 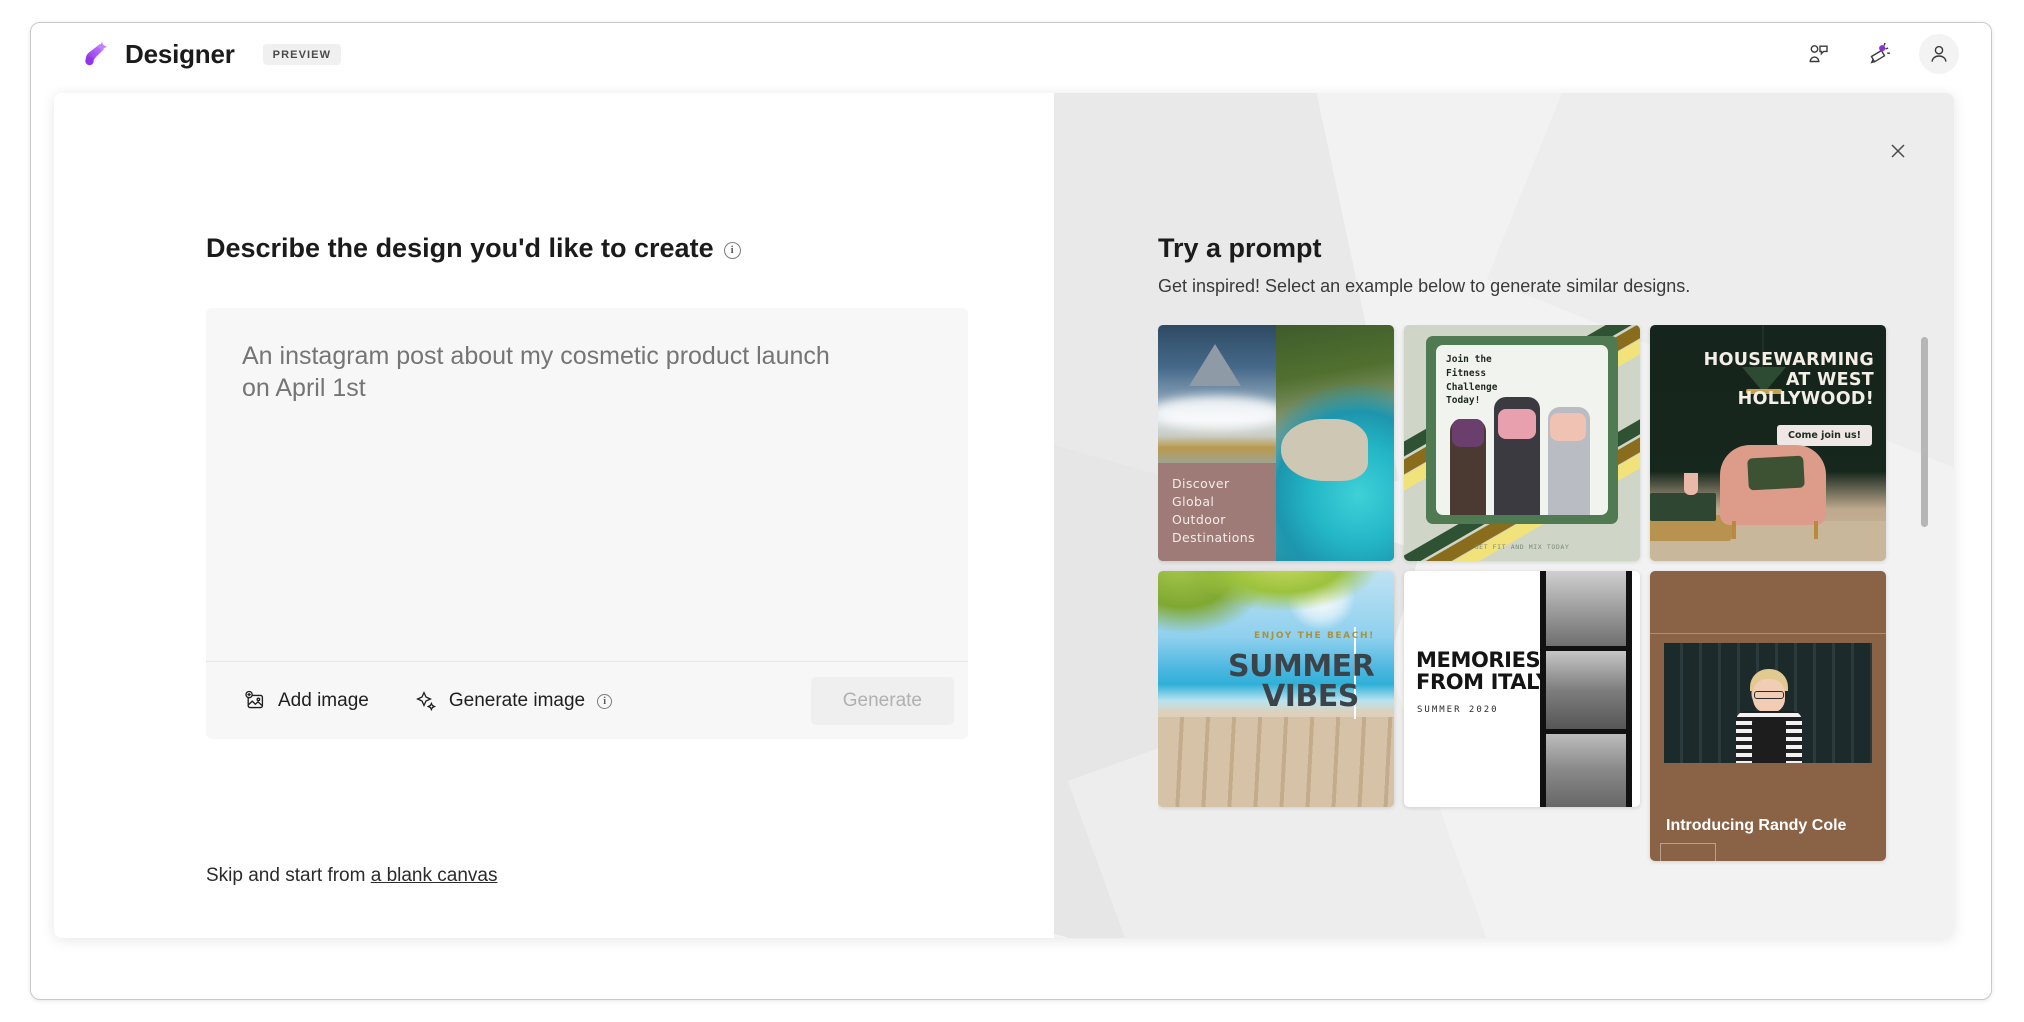 I want to click on person-figure, so click(x=1769, y=716).